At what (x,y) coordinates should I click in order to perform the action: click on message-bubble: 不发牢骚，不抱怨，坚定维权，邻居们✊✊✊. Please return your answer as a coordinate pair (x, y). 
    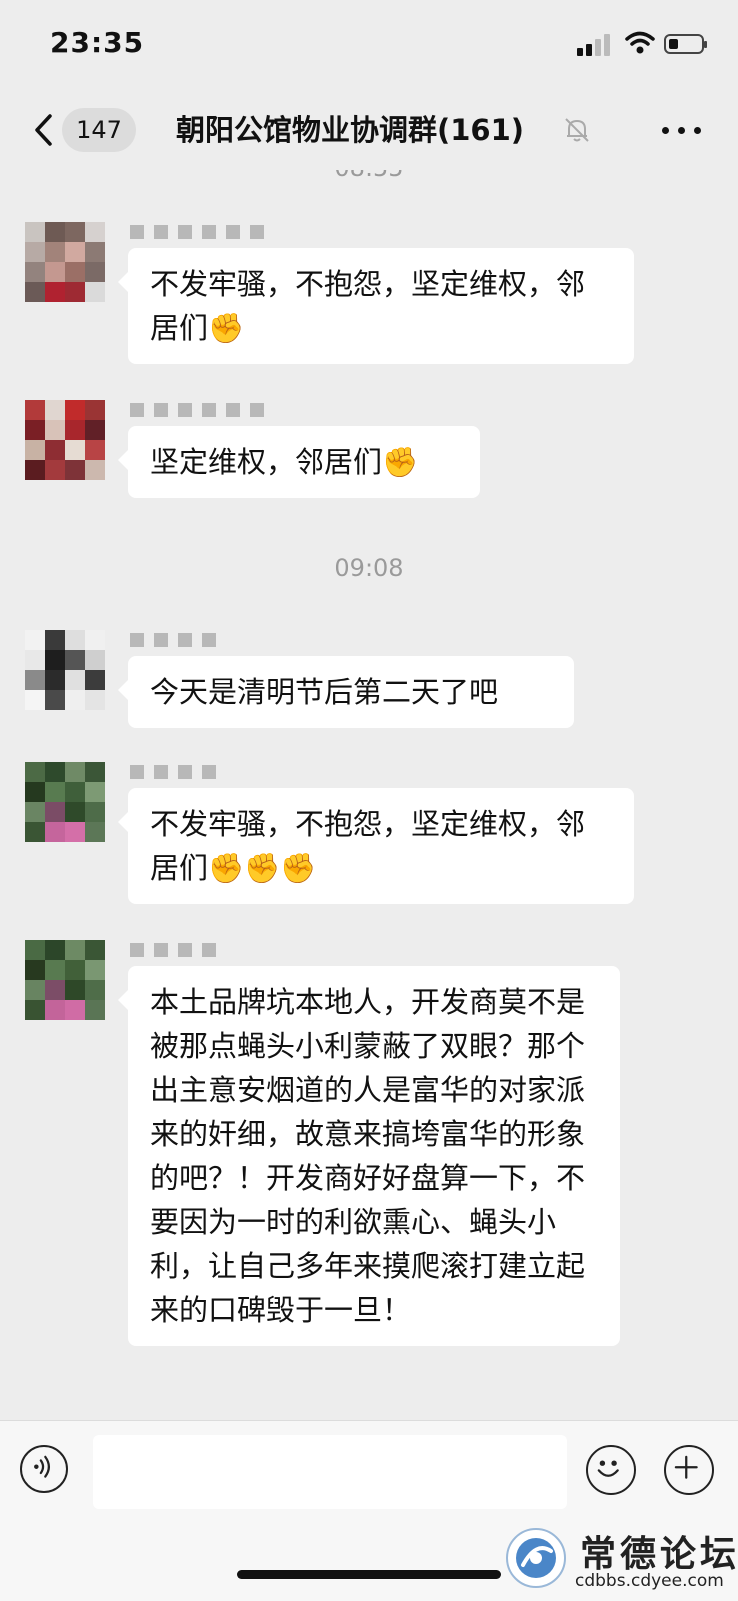
    Looking at the image, I should click on (376, 846).